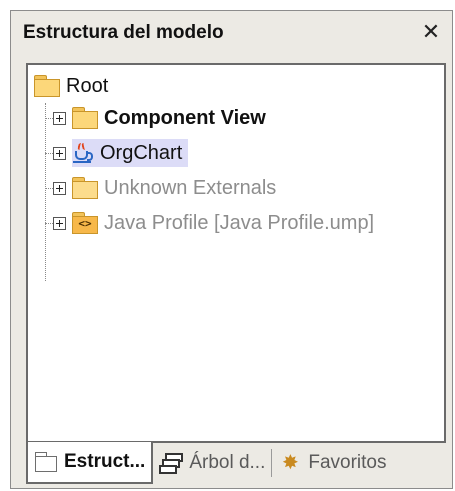 The height and width of the screenshot is (491, 455). I want to click on tab-favorites: ✸ Favoritos, so click(332, 463).